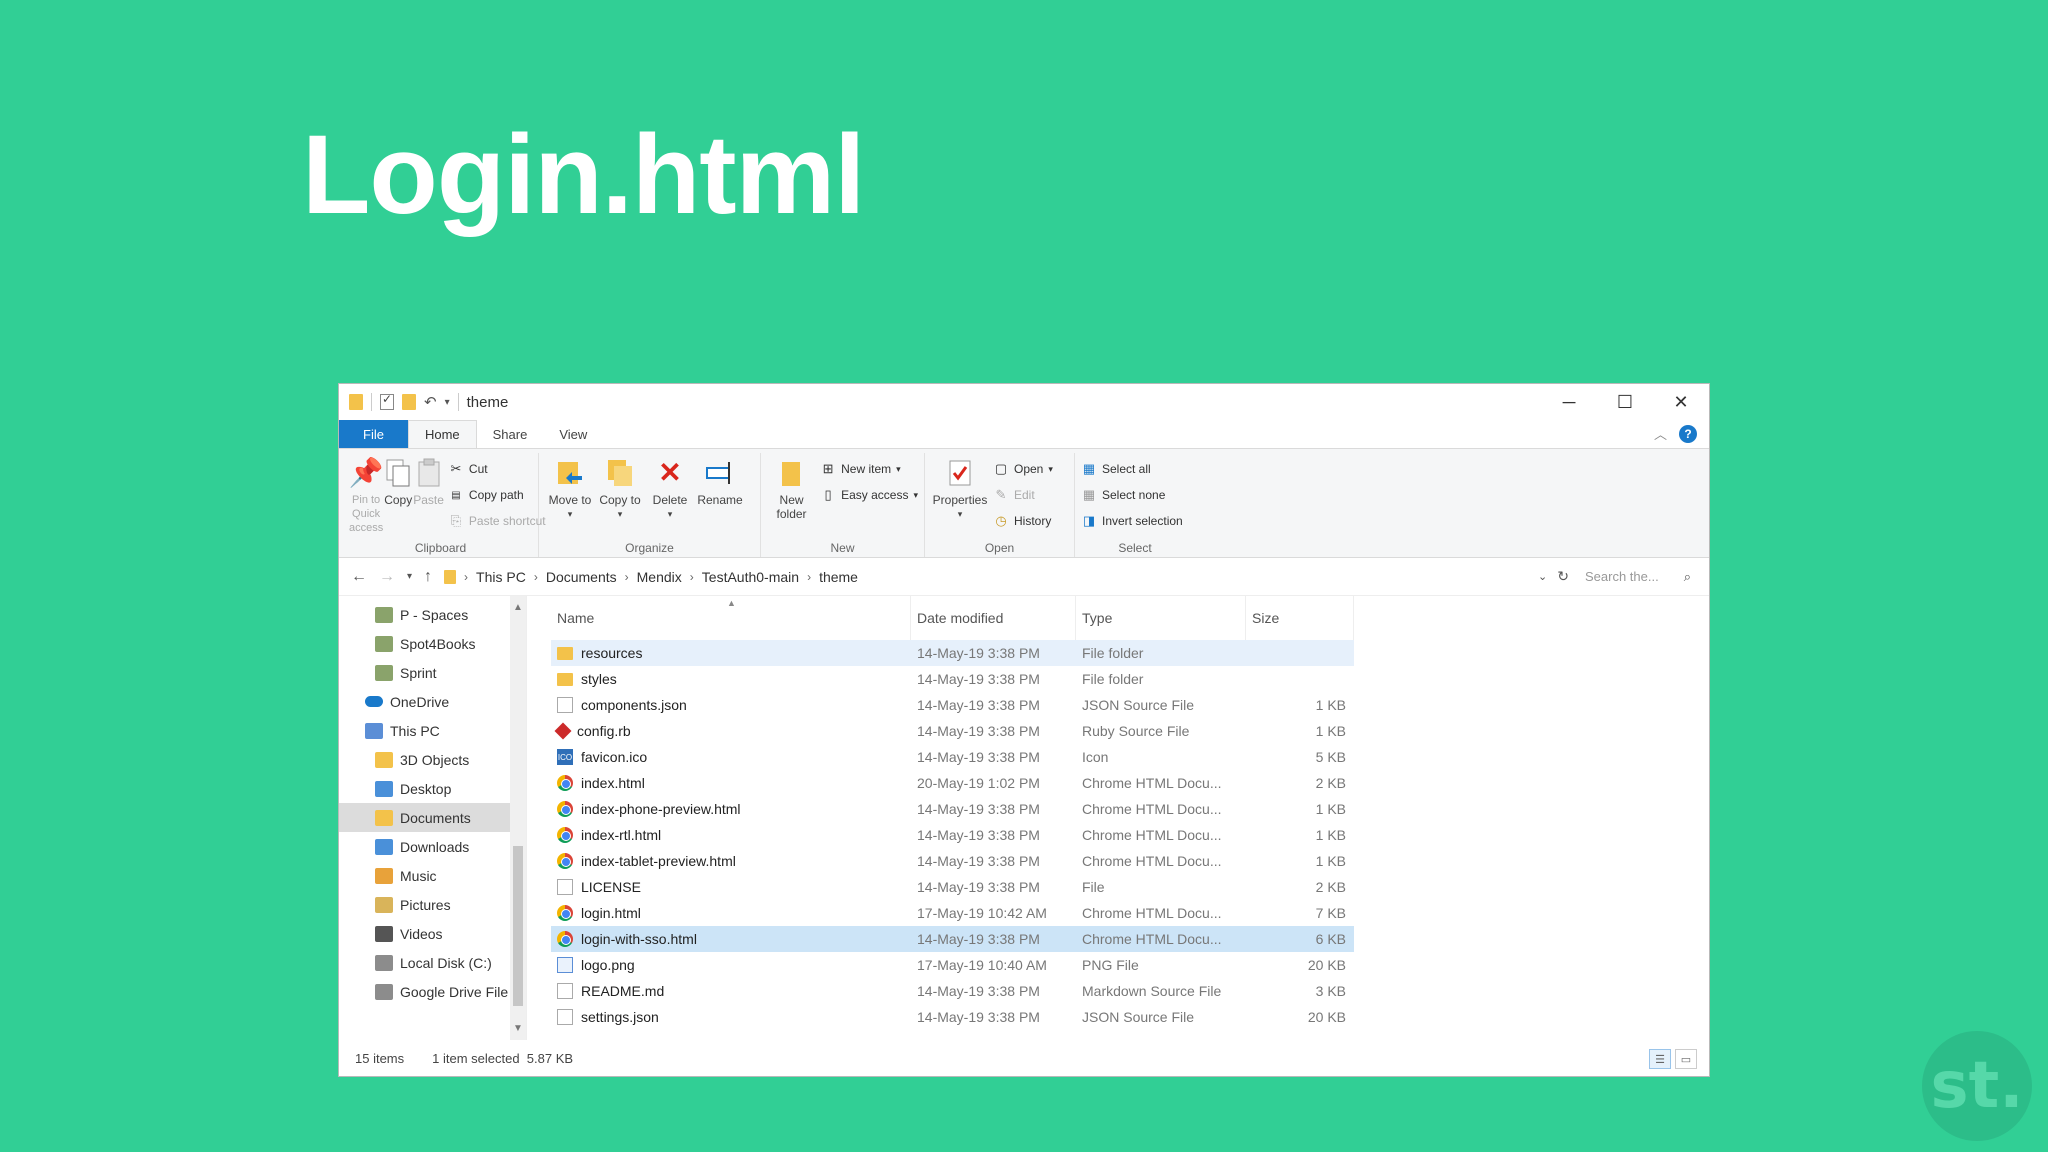 The height and width of the screenshot is (1152, 2048). Describe the element at coordinates (1625, 402) in the screenshot. I see `maximize-button: ☐` at that location.